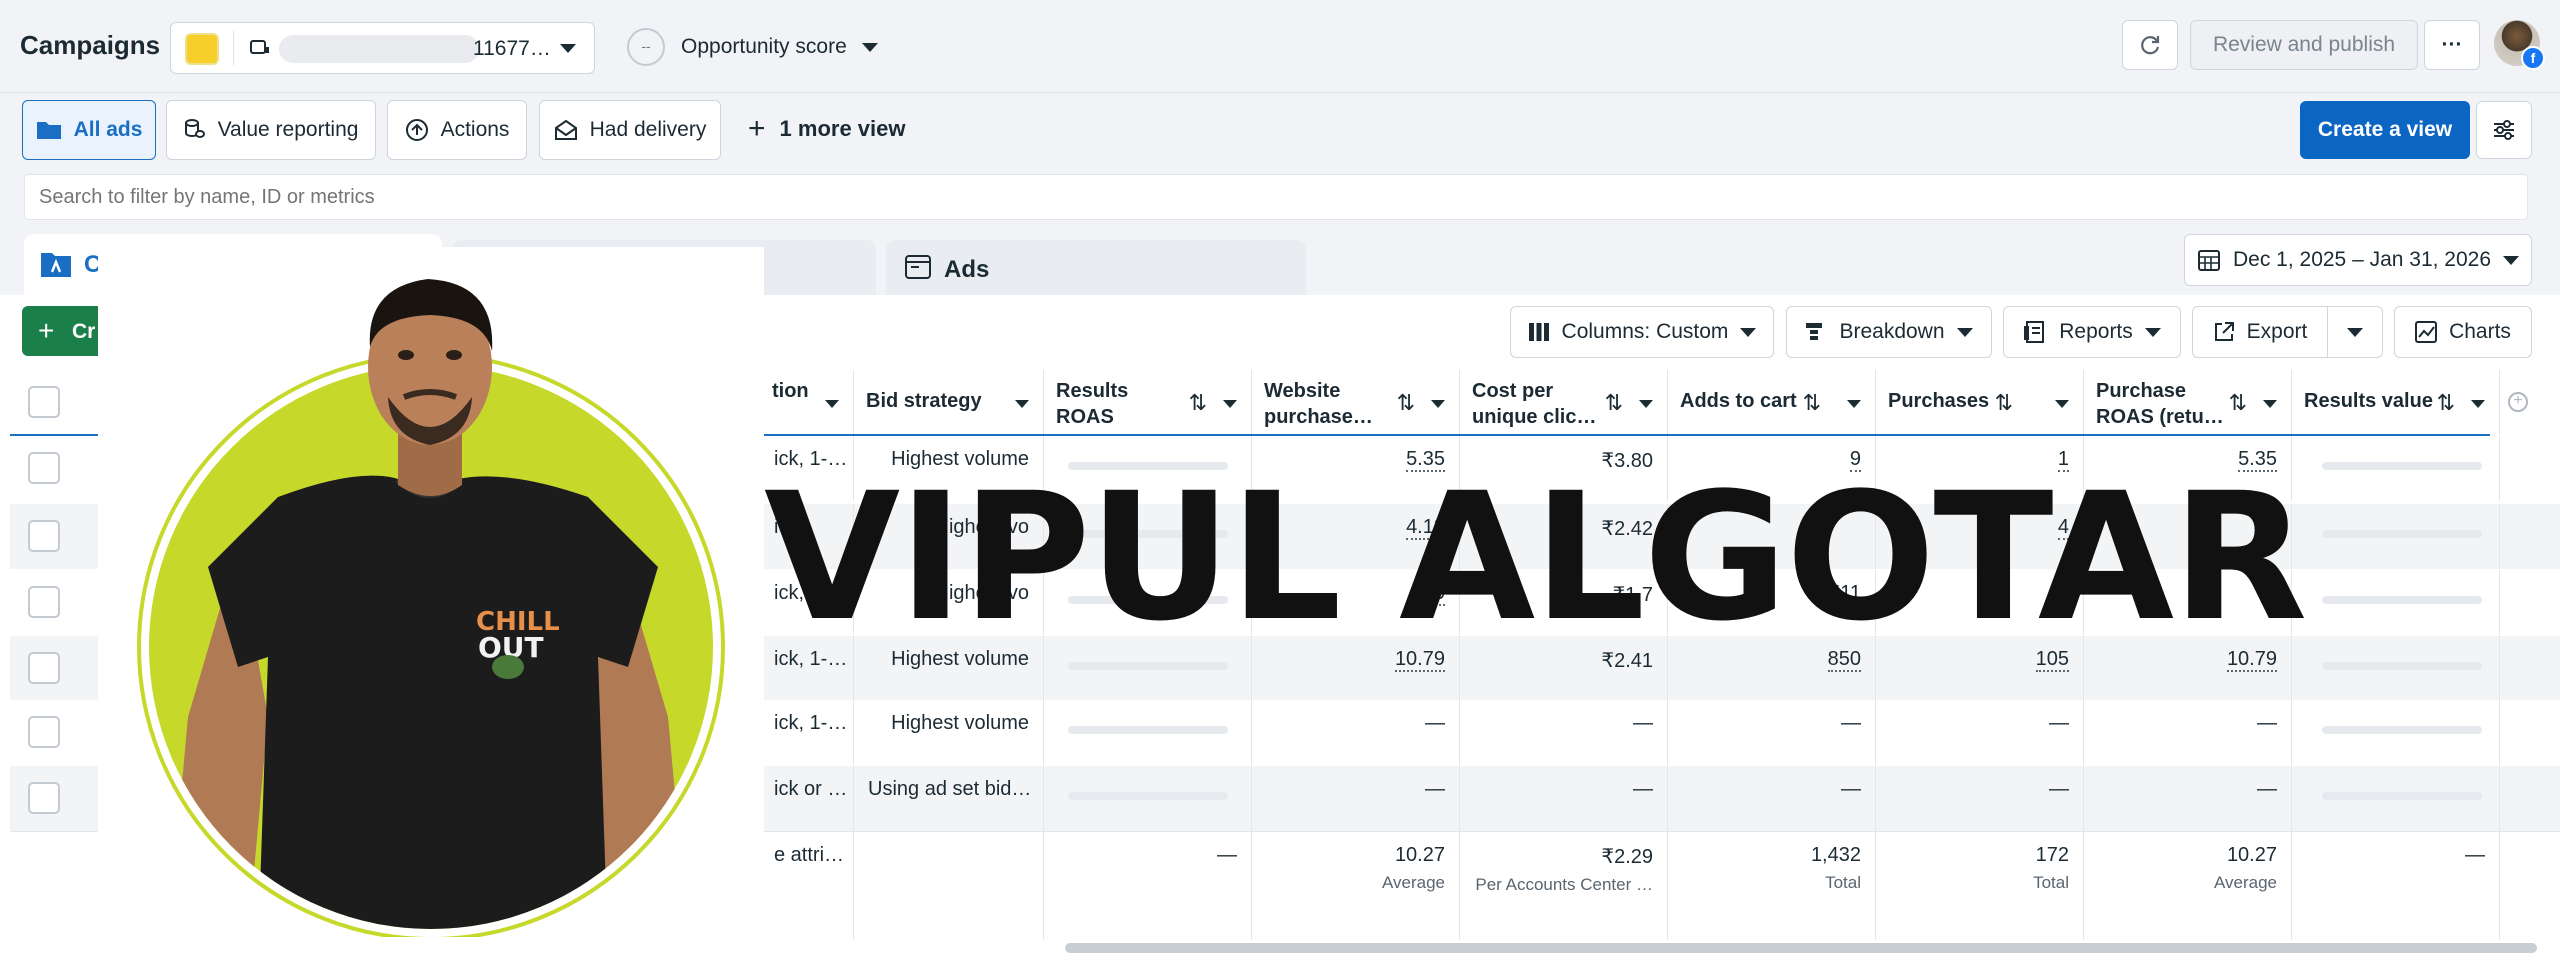 The height and width of the screenshot is (980, 2560). Describe the element at coordinates (108, 129) in the screenshot. I see `tab-label: All ads` at that location.